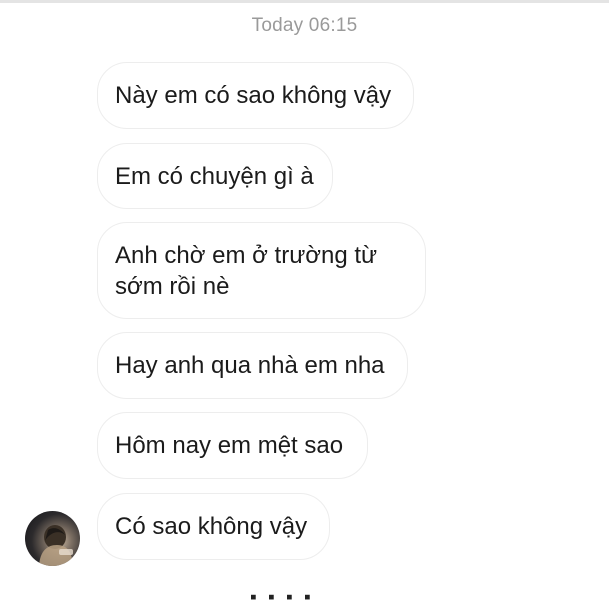 The height and width of the screenshot is (600, 609). I want to click on next-item-fragment: ▪ ▪ ▪ ▪, so click(315, 595).